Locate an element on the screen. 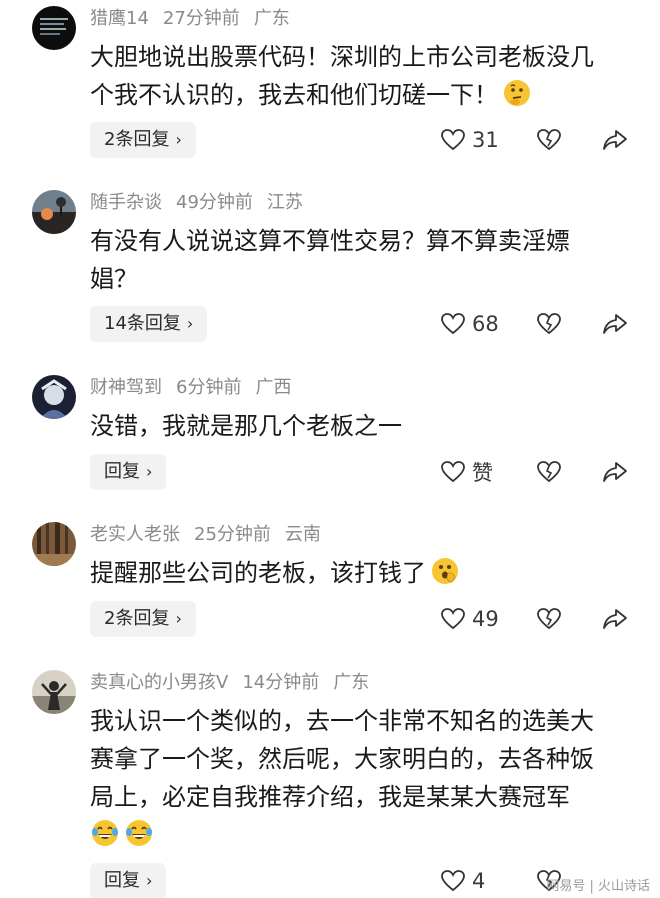 The width and height of the screenshot is (660, 898). like-count: 49 is located at coordinates (485, 619).